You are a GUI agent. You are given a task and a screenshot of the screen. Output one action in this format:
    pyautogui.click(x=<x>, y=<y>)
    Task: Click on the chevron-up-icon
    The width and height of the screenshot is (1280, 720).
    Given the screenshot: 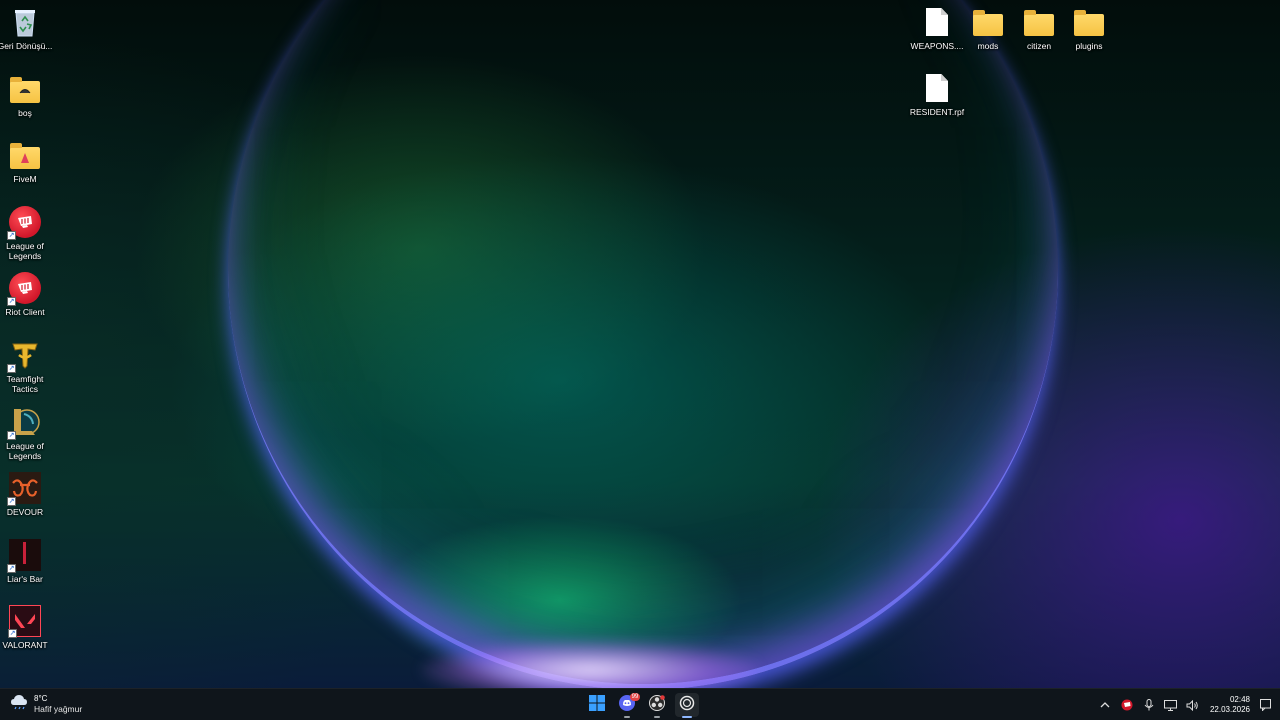 What is the action you would take?
    pyautogui.click(x=1105, y=705)
    